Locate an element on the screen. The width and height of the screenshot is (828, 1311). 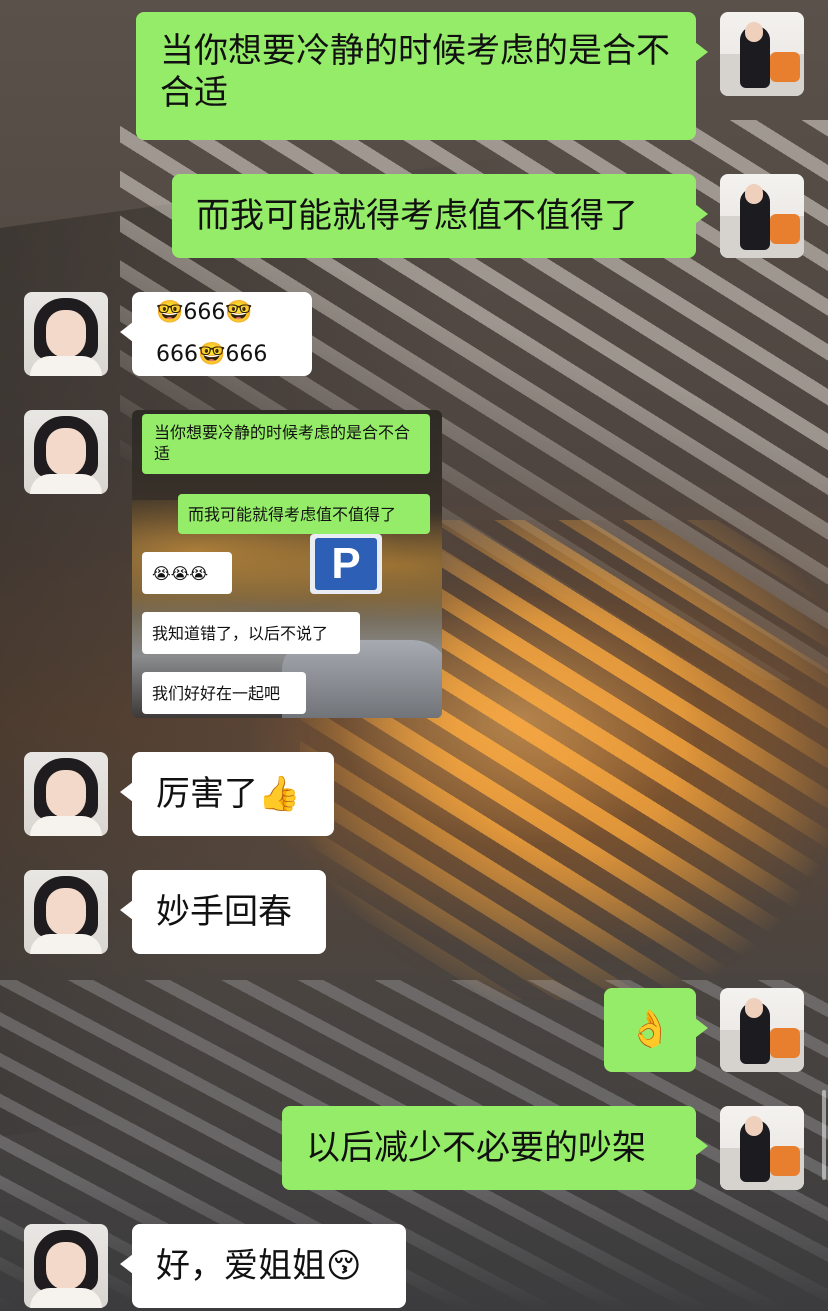
message-text: 👌 is located at coordinates (650, 1029).